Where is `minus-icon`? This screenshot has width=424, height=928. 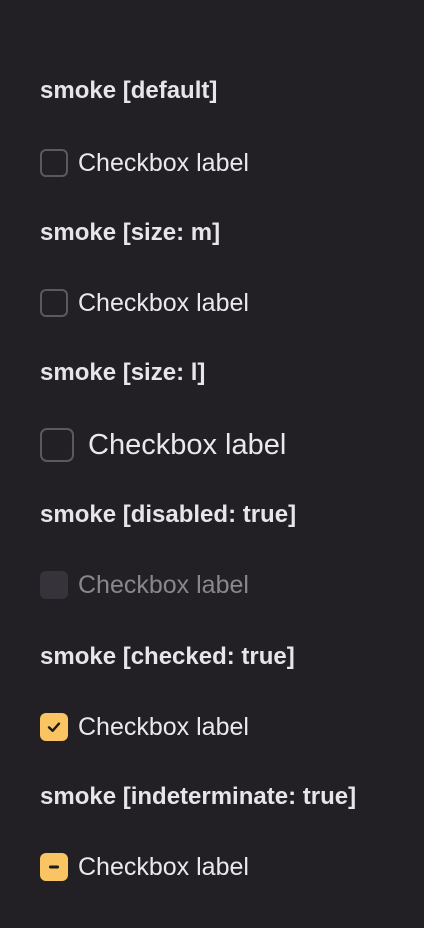 minus-icon is located at coordinates (54, 867).